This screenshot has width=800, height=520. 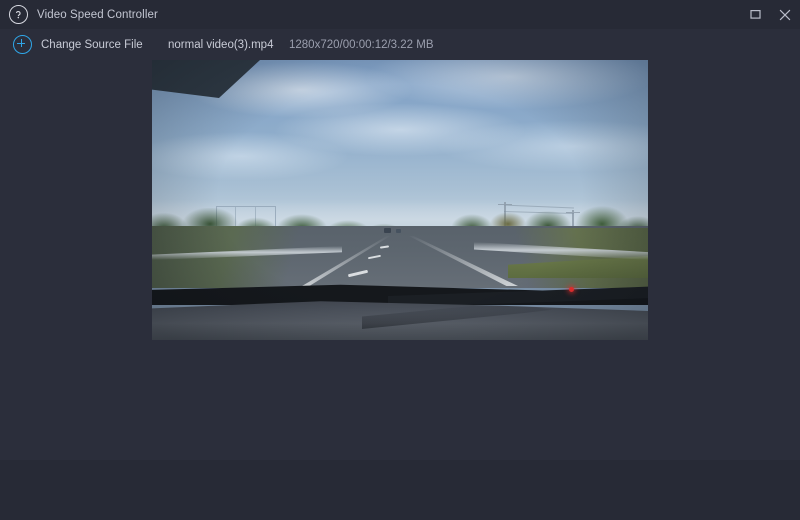 I want to click on window-title: Video Speed Controller, so click(x=97, y=14).